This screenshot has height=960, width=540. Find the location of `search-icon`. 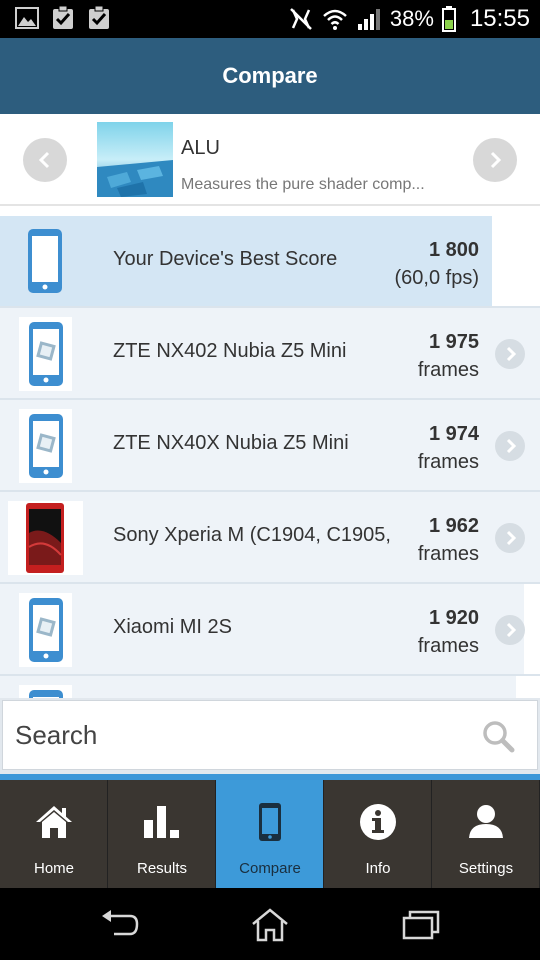

search-icon is located at coordinates (498, 736).